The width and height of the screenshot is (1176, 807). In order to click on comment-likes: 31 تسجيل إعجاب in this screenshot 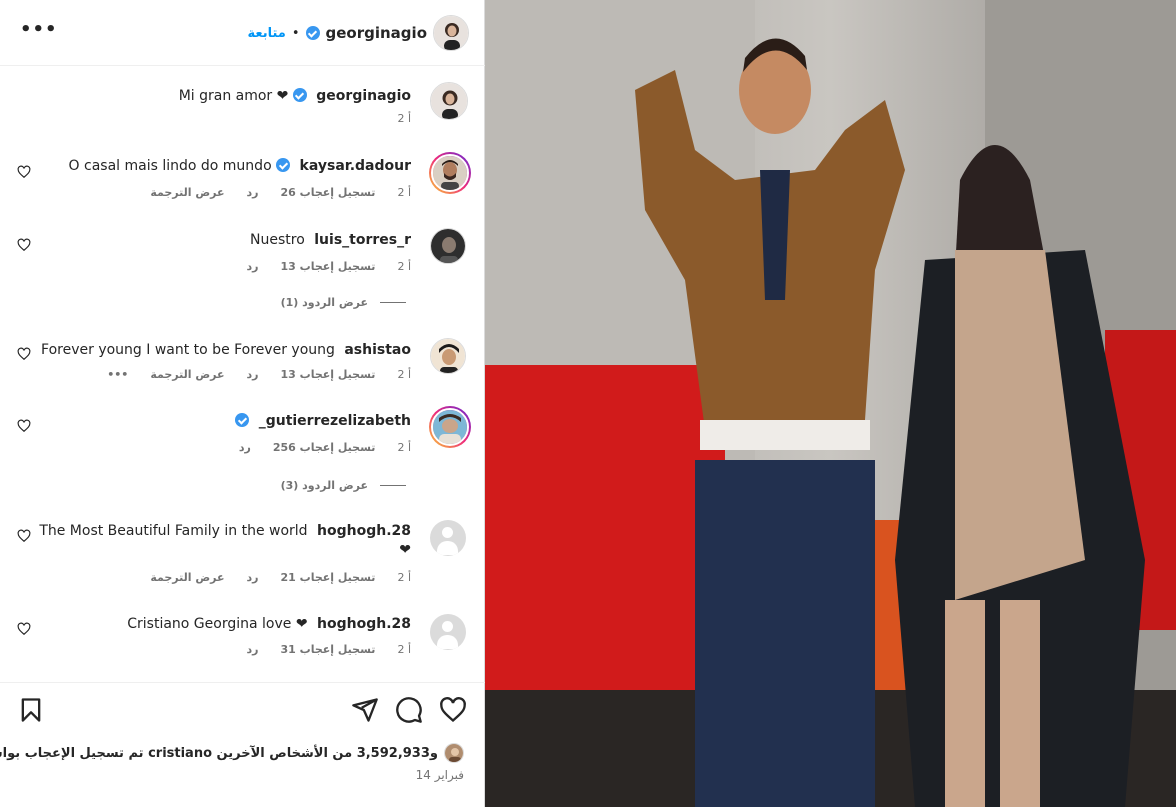, I will do `click(328, 649)`.